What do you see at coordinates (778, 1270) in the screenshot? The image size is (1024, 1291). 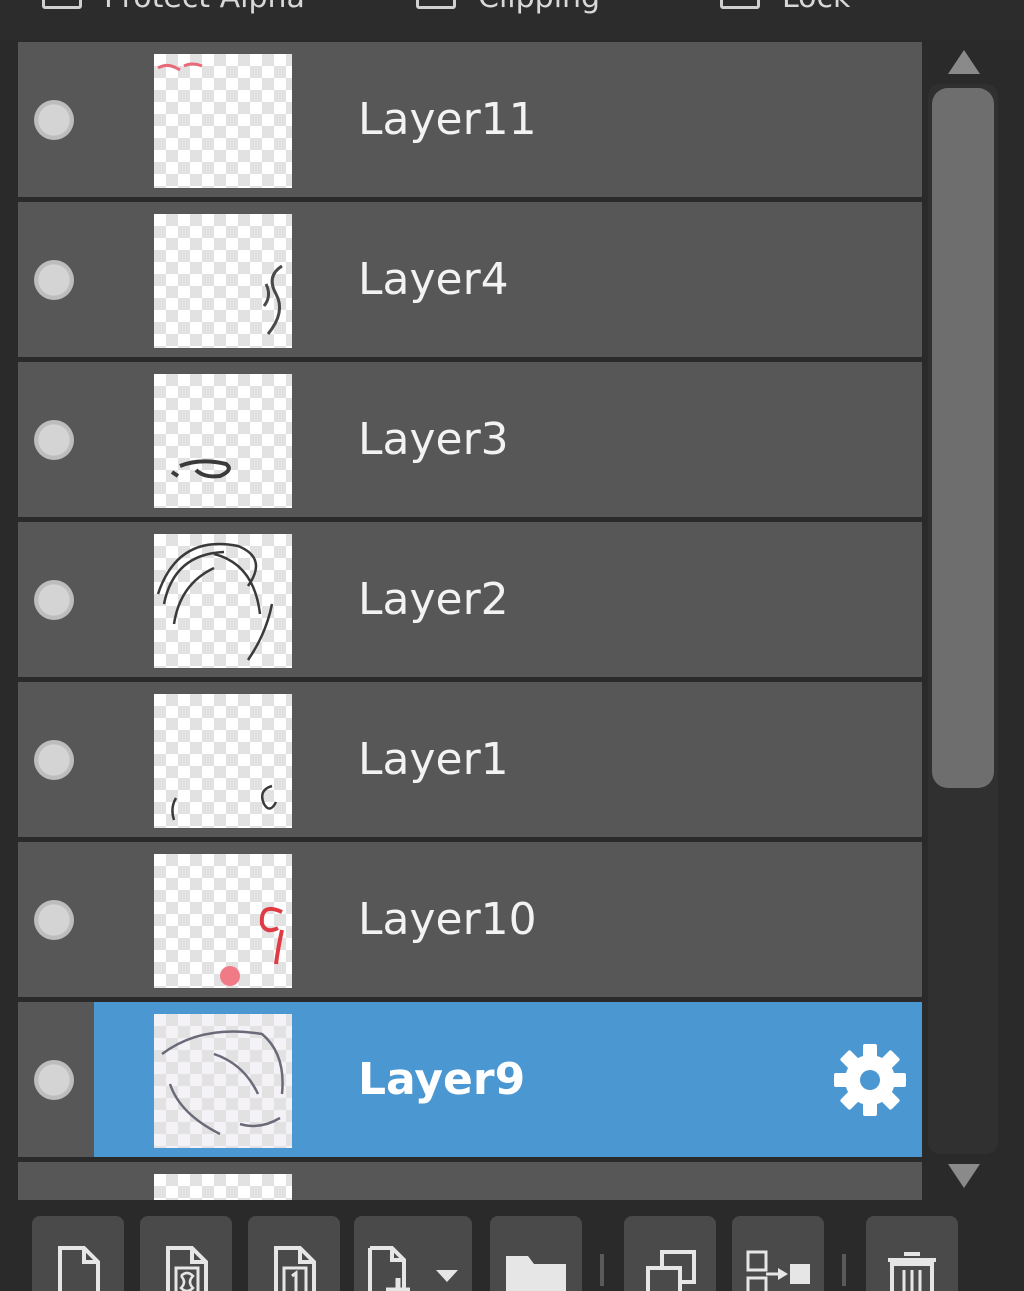 I see `merge-layer-icon` at bounding box center [778, 1270].